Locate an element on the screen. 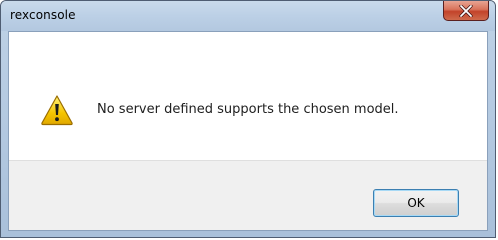 Image resolution: width=498 pixels, height=240 pixels. close-button is located at coordinates (466, 11).